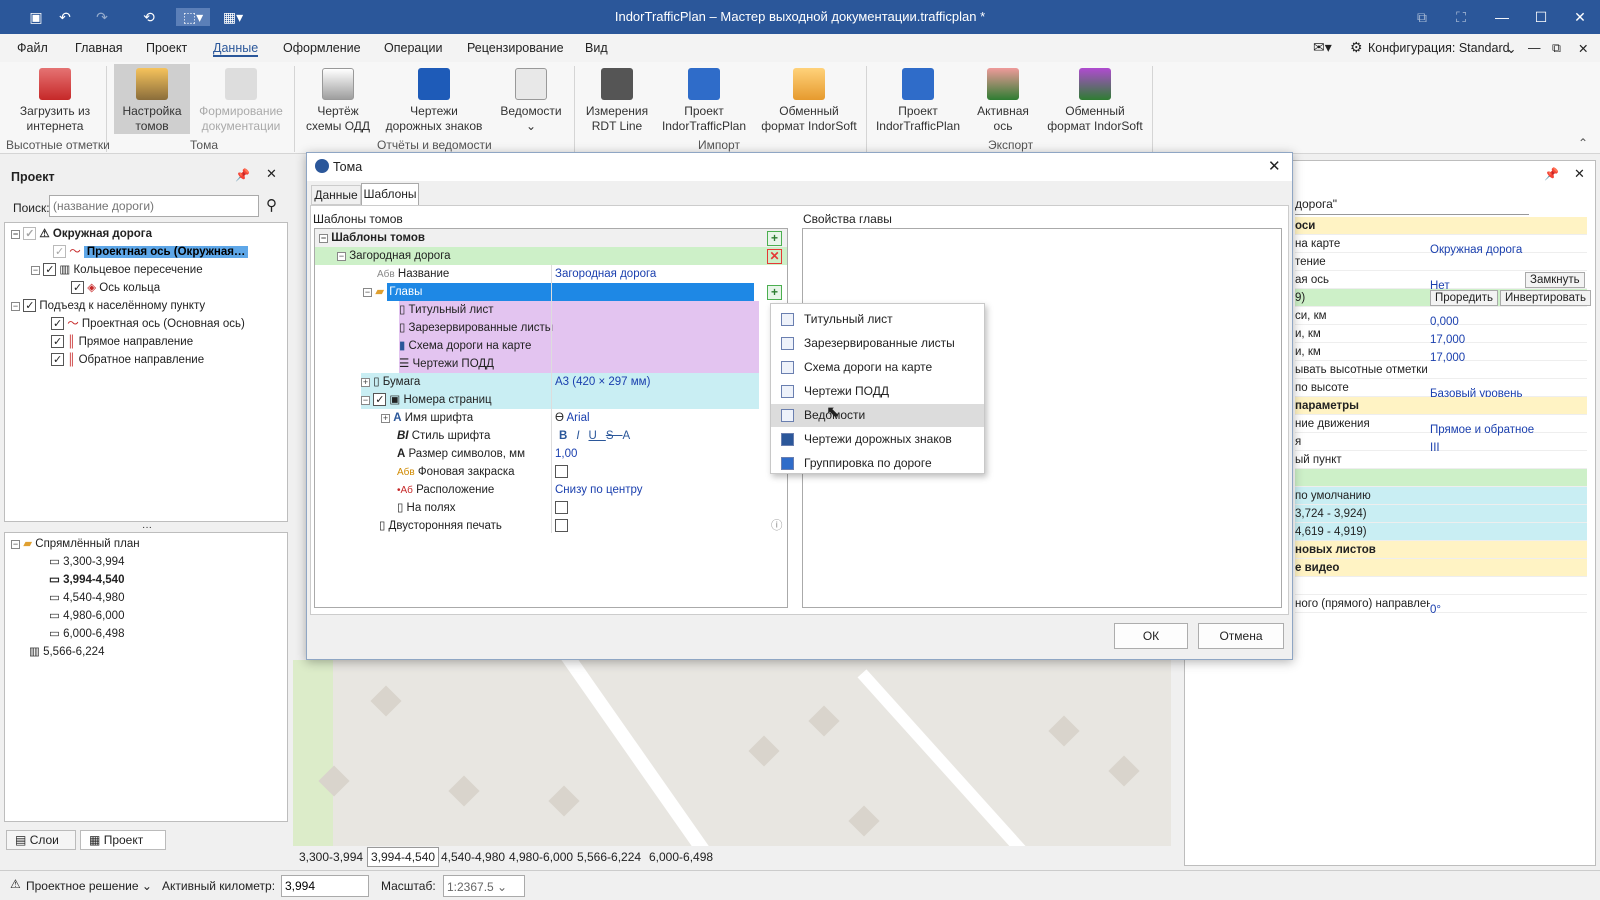 This screenshot has width=1600, height=900. I want to click on doc-minimize-icon: —, so click(1534, 48).